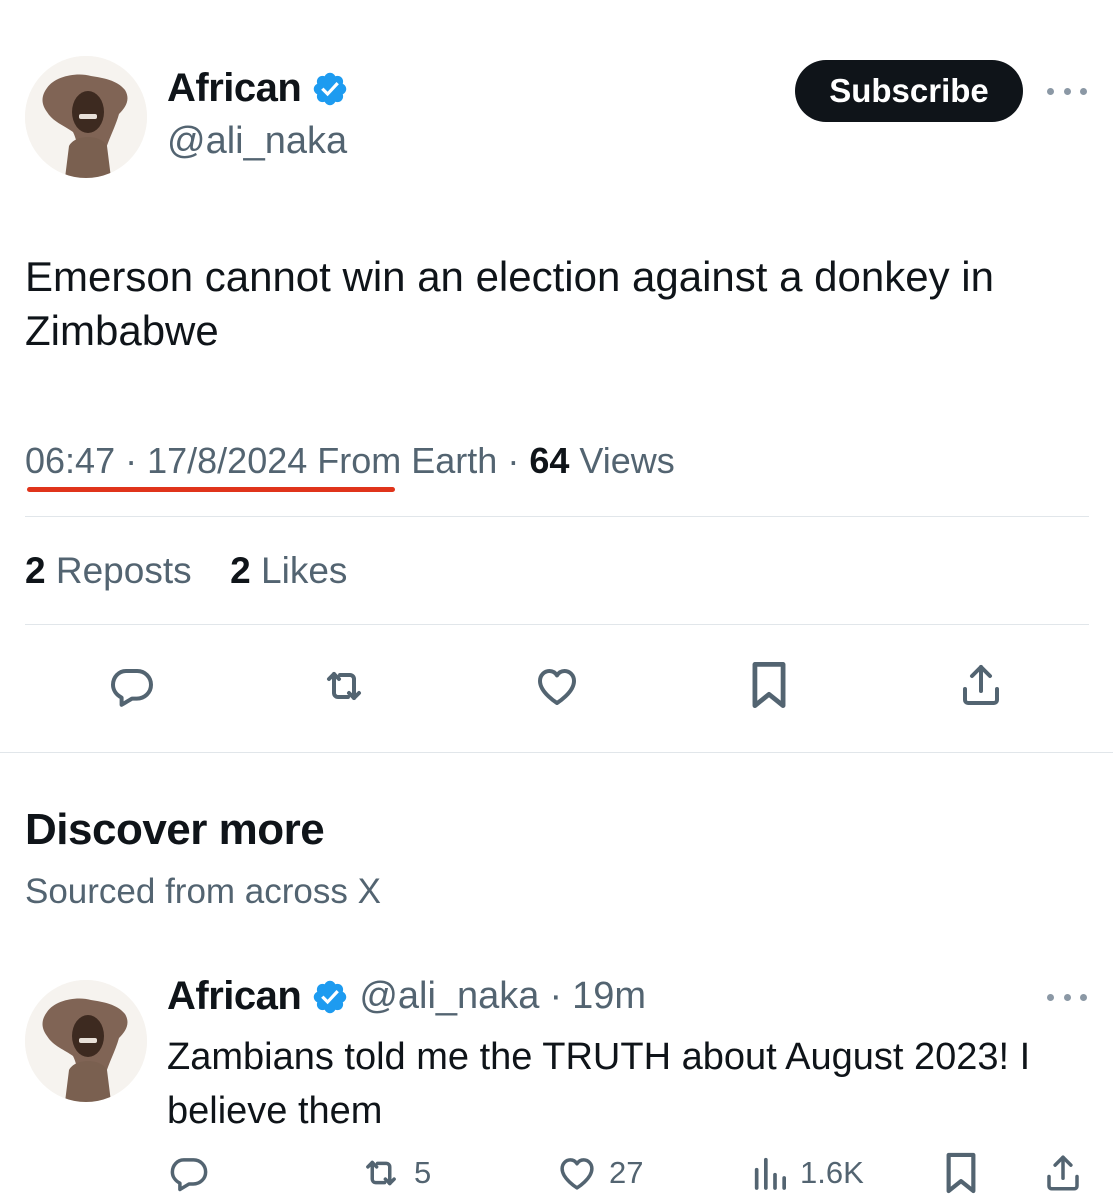 The height and width of the screenshot is (1200, 1113). Describe the element at coordinates (449, 996) in the screenshot. I see `related-author-handle: @ali_naka` at that location.